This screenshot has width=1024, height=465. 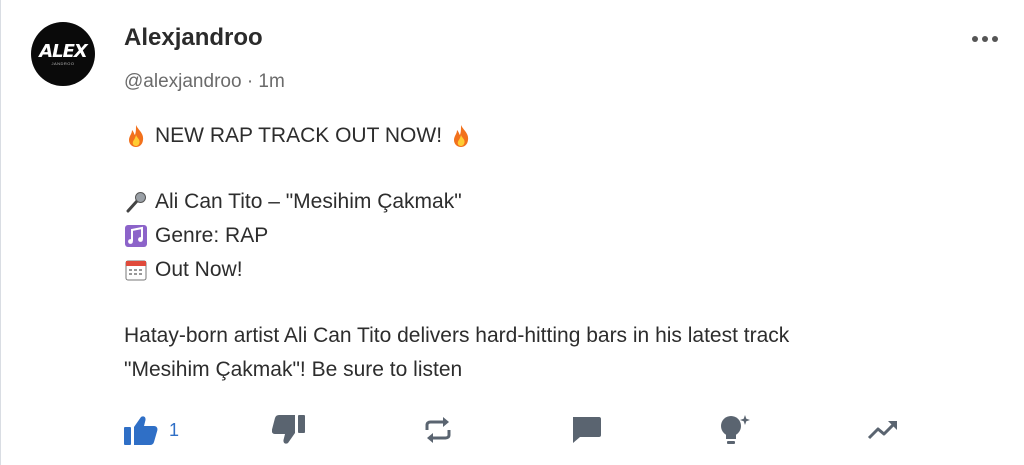 I want to click on genre-line: Genre: RAP, so click(x=196, y=236).